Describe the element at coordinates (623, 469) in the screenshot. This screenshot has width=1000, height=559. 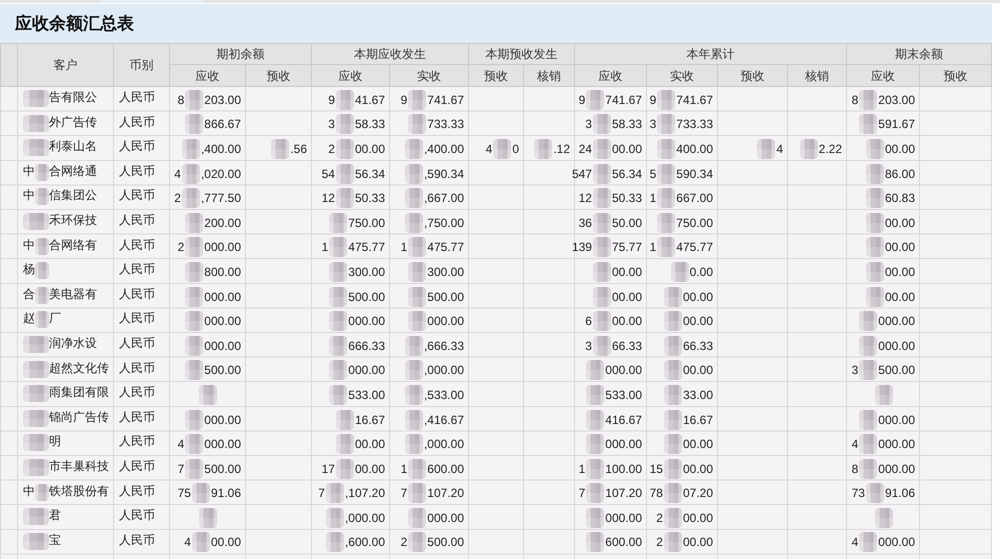
I see `amount-text: 100.00` at that location.